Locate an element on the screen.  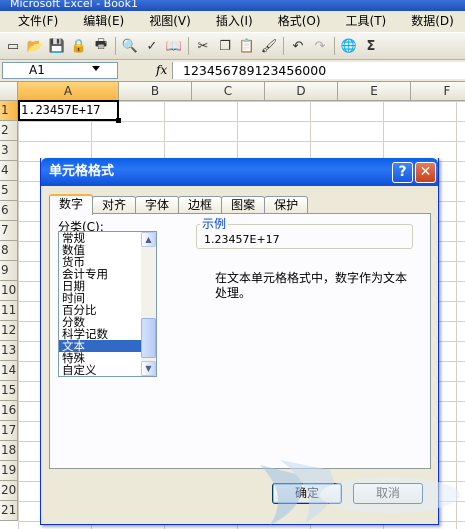
save-icon: 💾 is located at coordinates (57, 46).